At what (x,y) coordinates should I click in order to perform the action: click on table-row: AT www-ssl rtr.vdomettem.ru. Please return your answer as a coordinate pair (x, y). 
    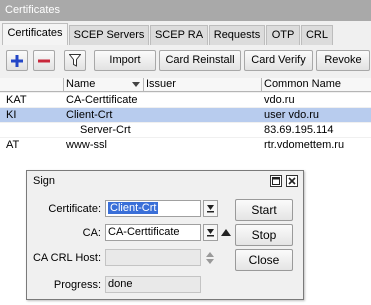
    Looking at the image, I should click on (185, 145).